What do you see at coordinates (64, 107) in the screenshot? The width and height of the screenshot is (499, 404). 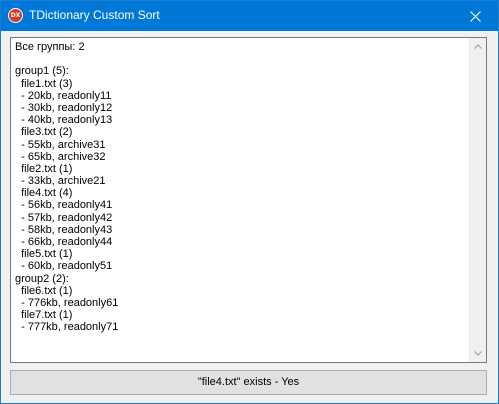 I see `memo-line: - 30kb, readonly12` at bounding box center [64, 107].